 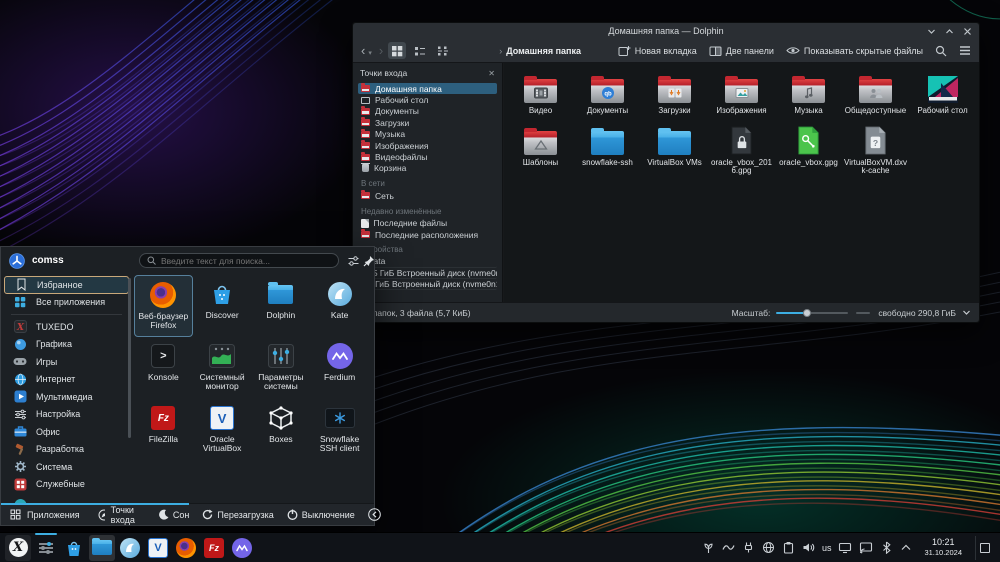 What do you see at coordinates (827, 548) in the screenshot?
I see `keyboard-layout-indicator: us` at bounding box center [827, 548].